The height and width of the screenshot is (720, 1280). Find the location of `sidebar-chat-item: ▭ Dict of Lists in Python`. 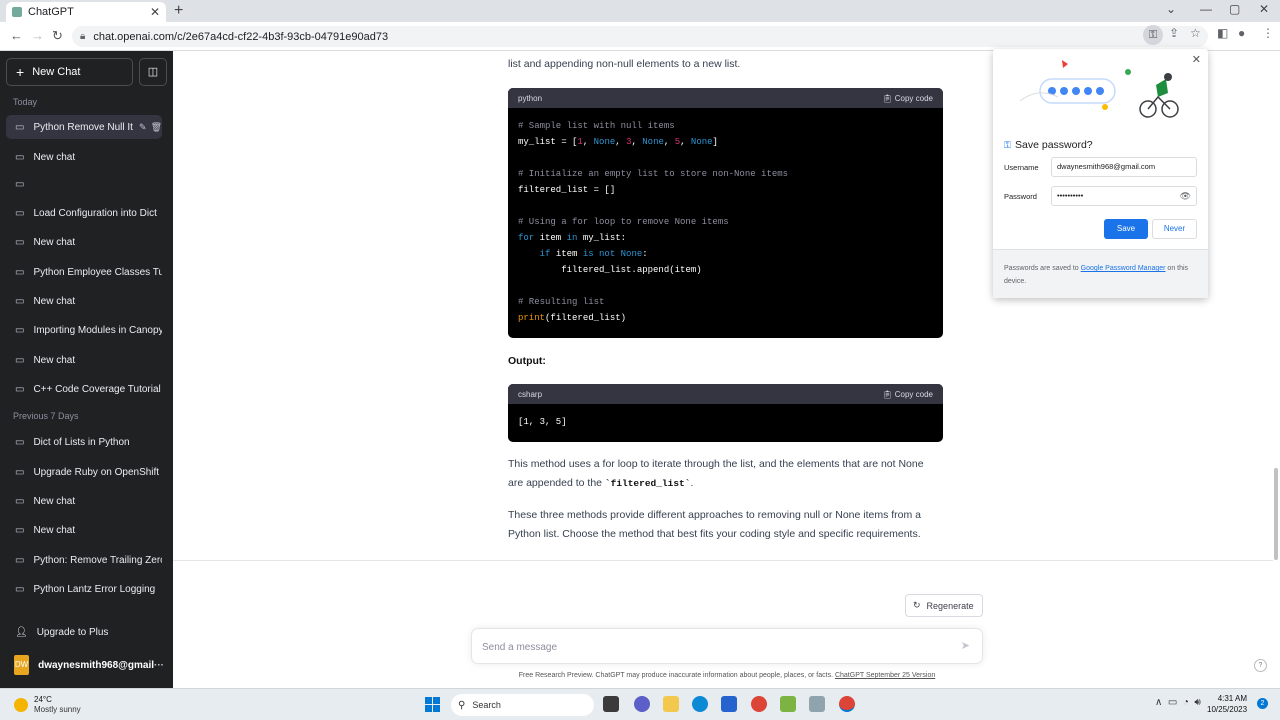

sidebar-chat-item: ▭ Dict of Lists in Python is located at coordinates (84, 442).